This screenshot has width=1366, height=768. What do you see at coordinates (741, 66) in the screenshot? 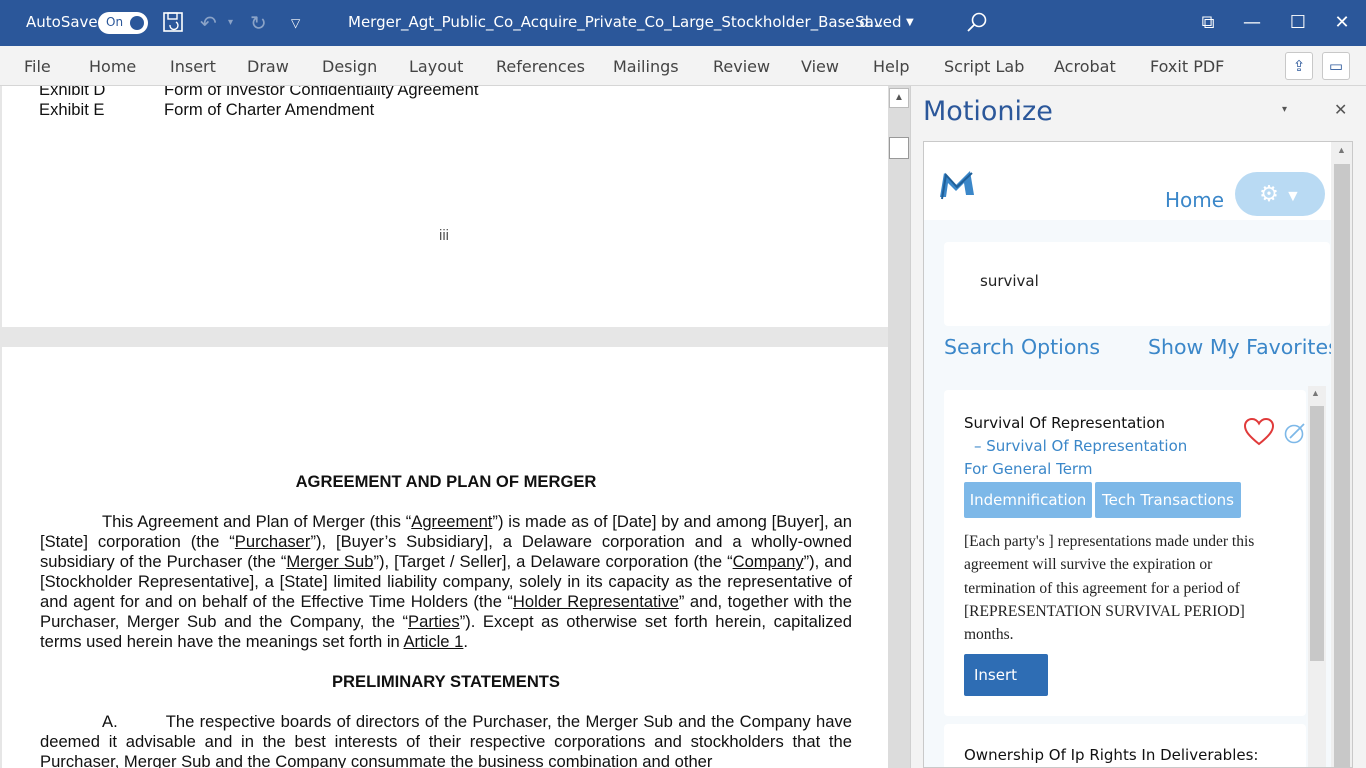
I see `tab-review: Review` at bounding box center [741, 66].